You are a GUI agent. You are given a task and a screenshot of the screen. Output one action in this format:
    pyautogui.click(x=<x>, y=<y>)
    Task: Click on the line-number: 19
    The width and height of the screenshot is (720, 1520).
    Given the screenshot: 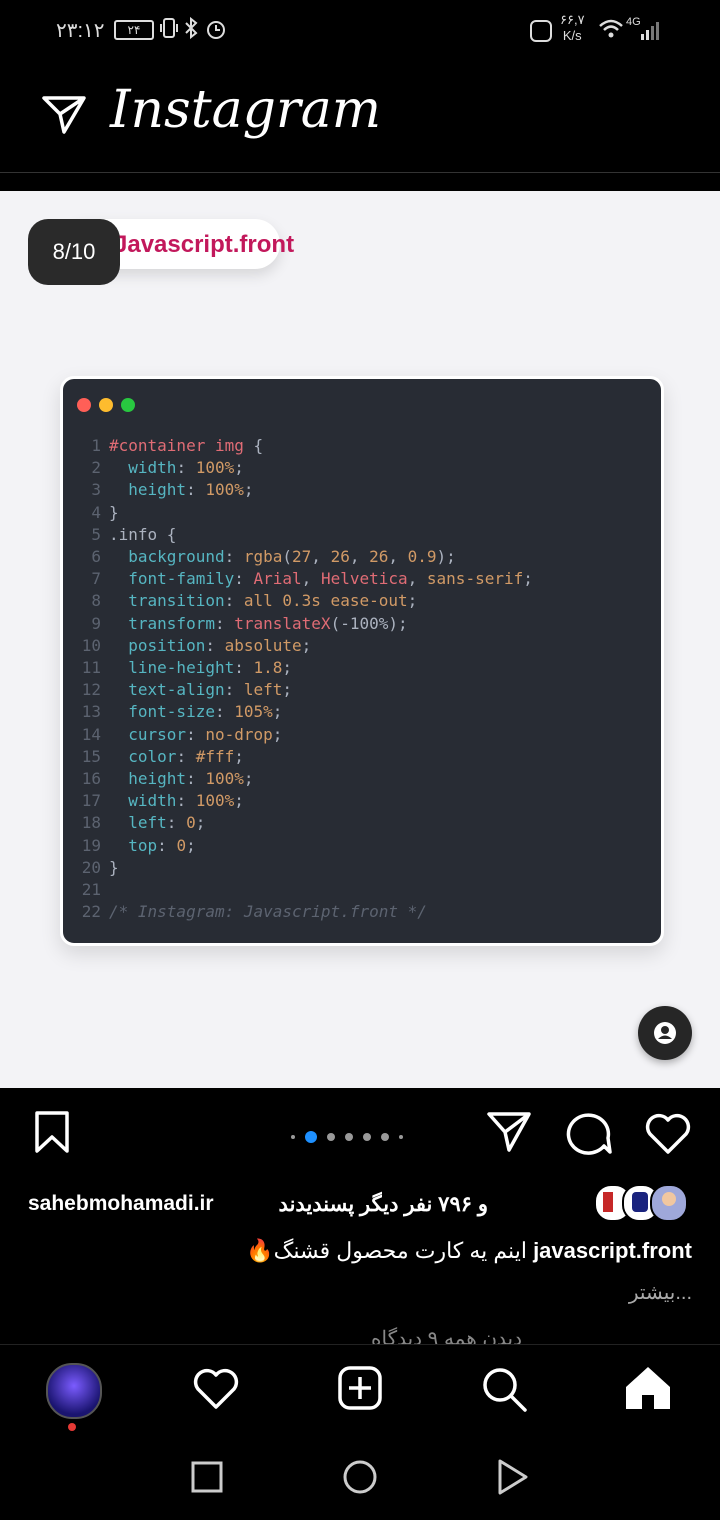 What is the action you would take?
    pyautogui.click(x=91, y=845)
    